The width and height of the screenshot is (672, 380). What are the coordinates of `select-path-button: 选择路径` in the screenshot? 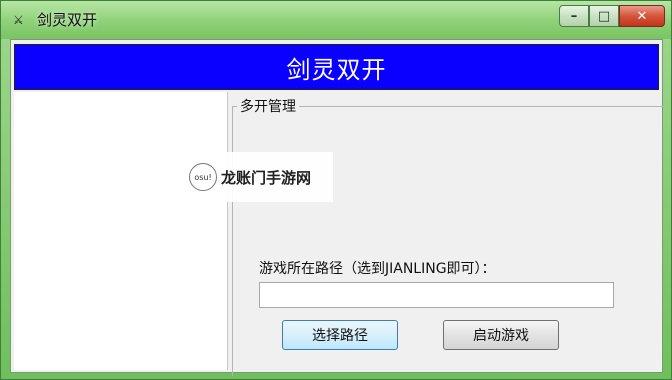 It's located at (340, 335).